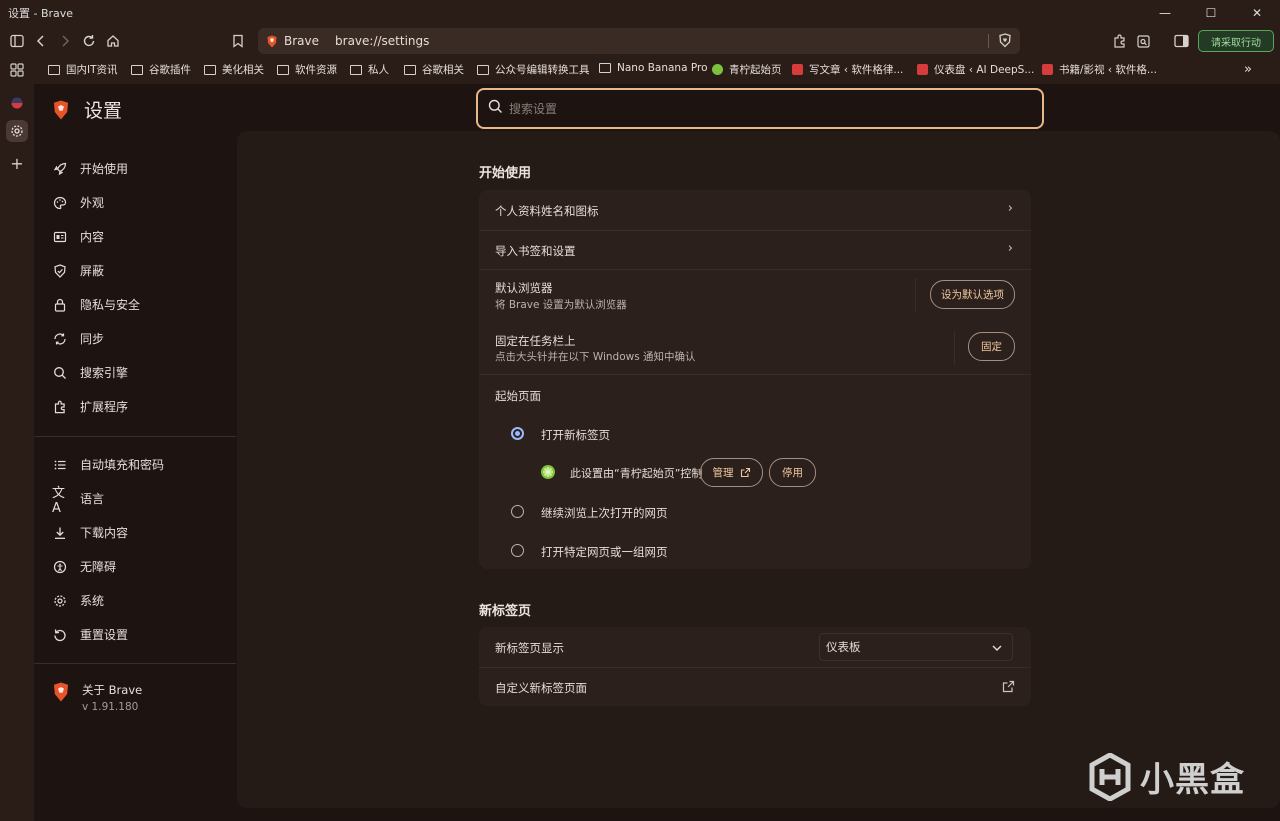 This screenshot has height=821, width=1280. Describe the element at coordinates (747, 69) in the screenshot. I see `bookmark-site: 青柠起始页` at that location.